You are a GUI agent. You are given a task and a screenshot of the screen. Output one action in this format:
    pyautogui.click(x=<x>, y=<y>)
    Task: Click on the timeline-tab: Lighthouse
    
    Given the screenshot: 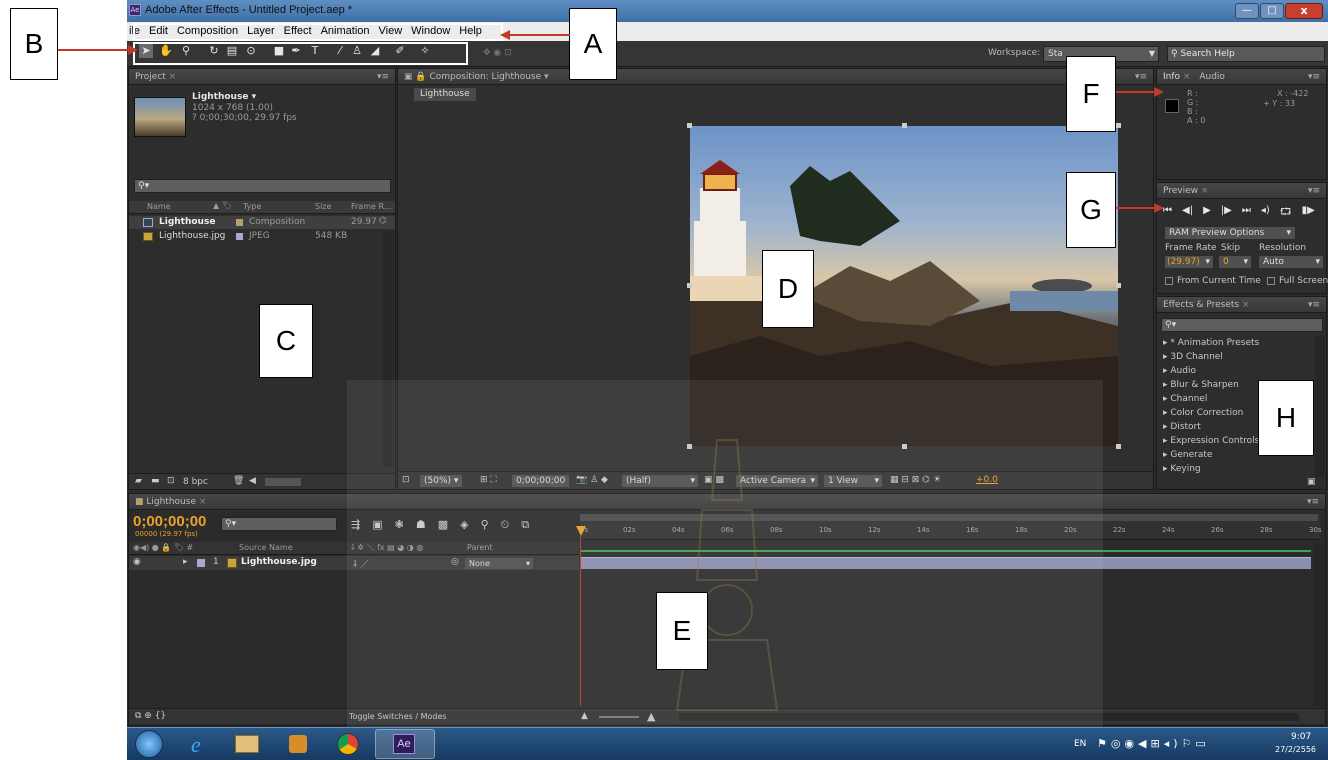 What is the action you would take?
    pyautogui.click(x=171, y=502)
    